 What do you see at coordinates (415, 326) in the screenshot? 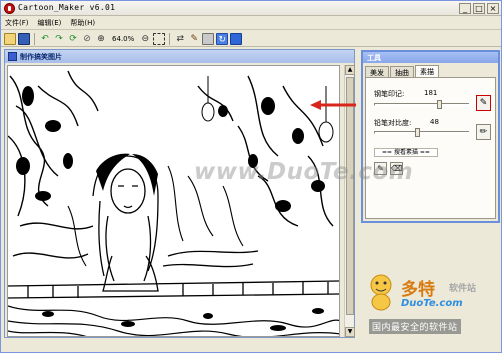
I see `brand-slogan: 国内最安全的软件站` at bounding box center [415, 326].